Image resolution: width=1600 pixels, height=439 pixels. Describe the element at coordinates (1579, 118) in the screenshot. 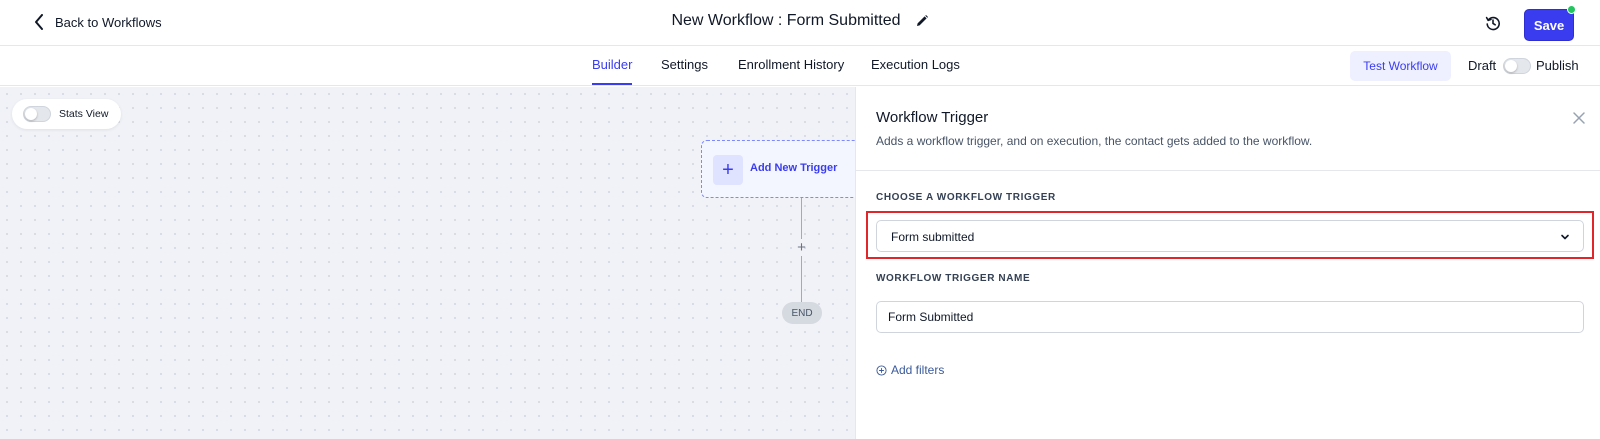

I see `close-icon` at that location.